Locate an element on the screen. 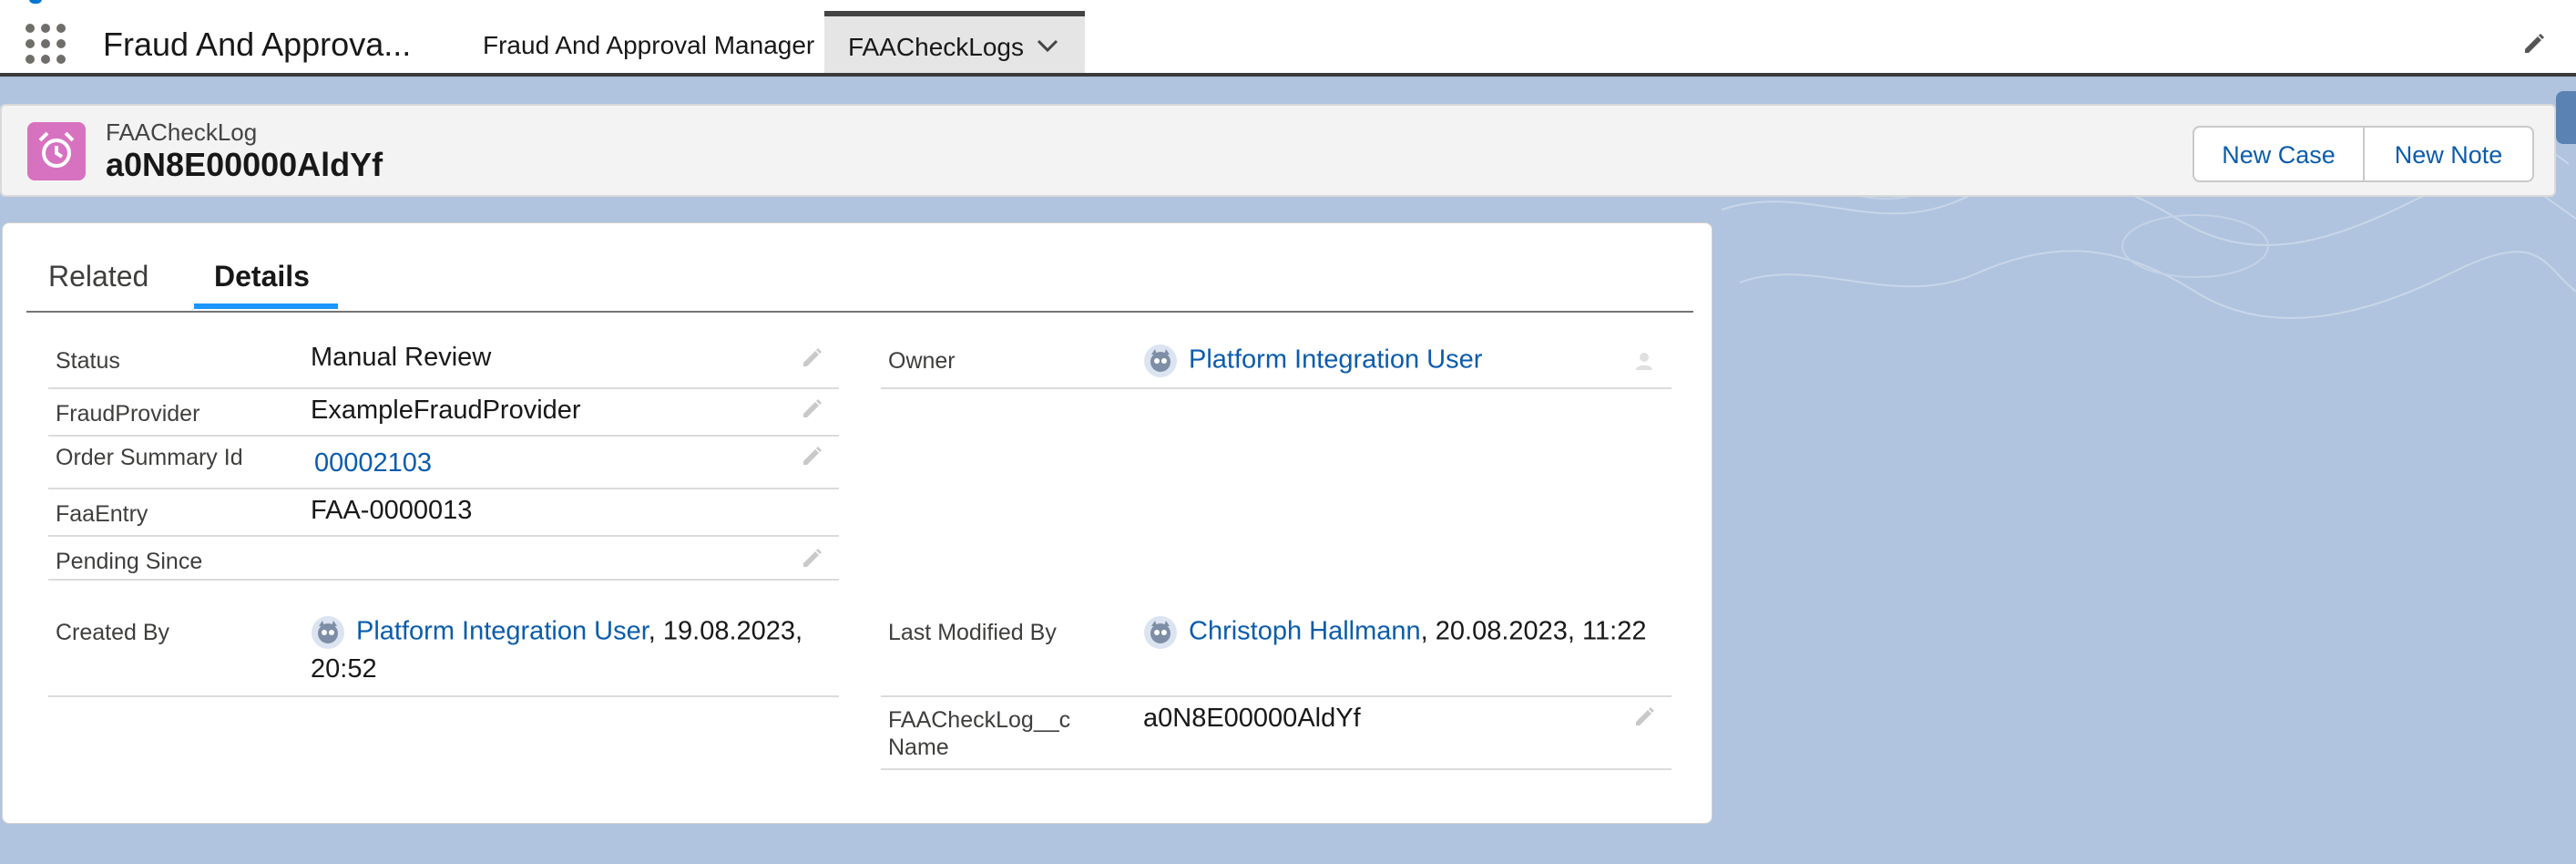  field-value: Manual Review is located at coordinates (402, 357).